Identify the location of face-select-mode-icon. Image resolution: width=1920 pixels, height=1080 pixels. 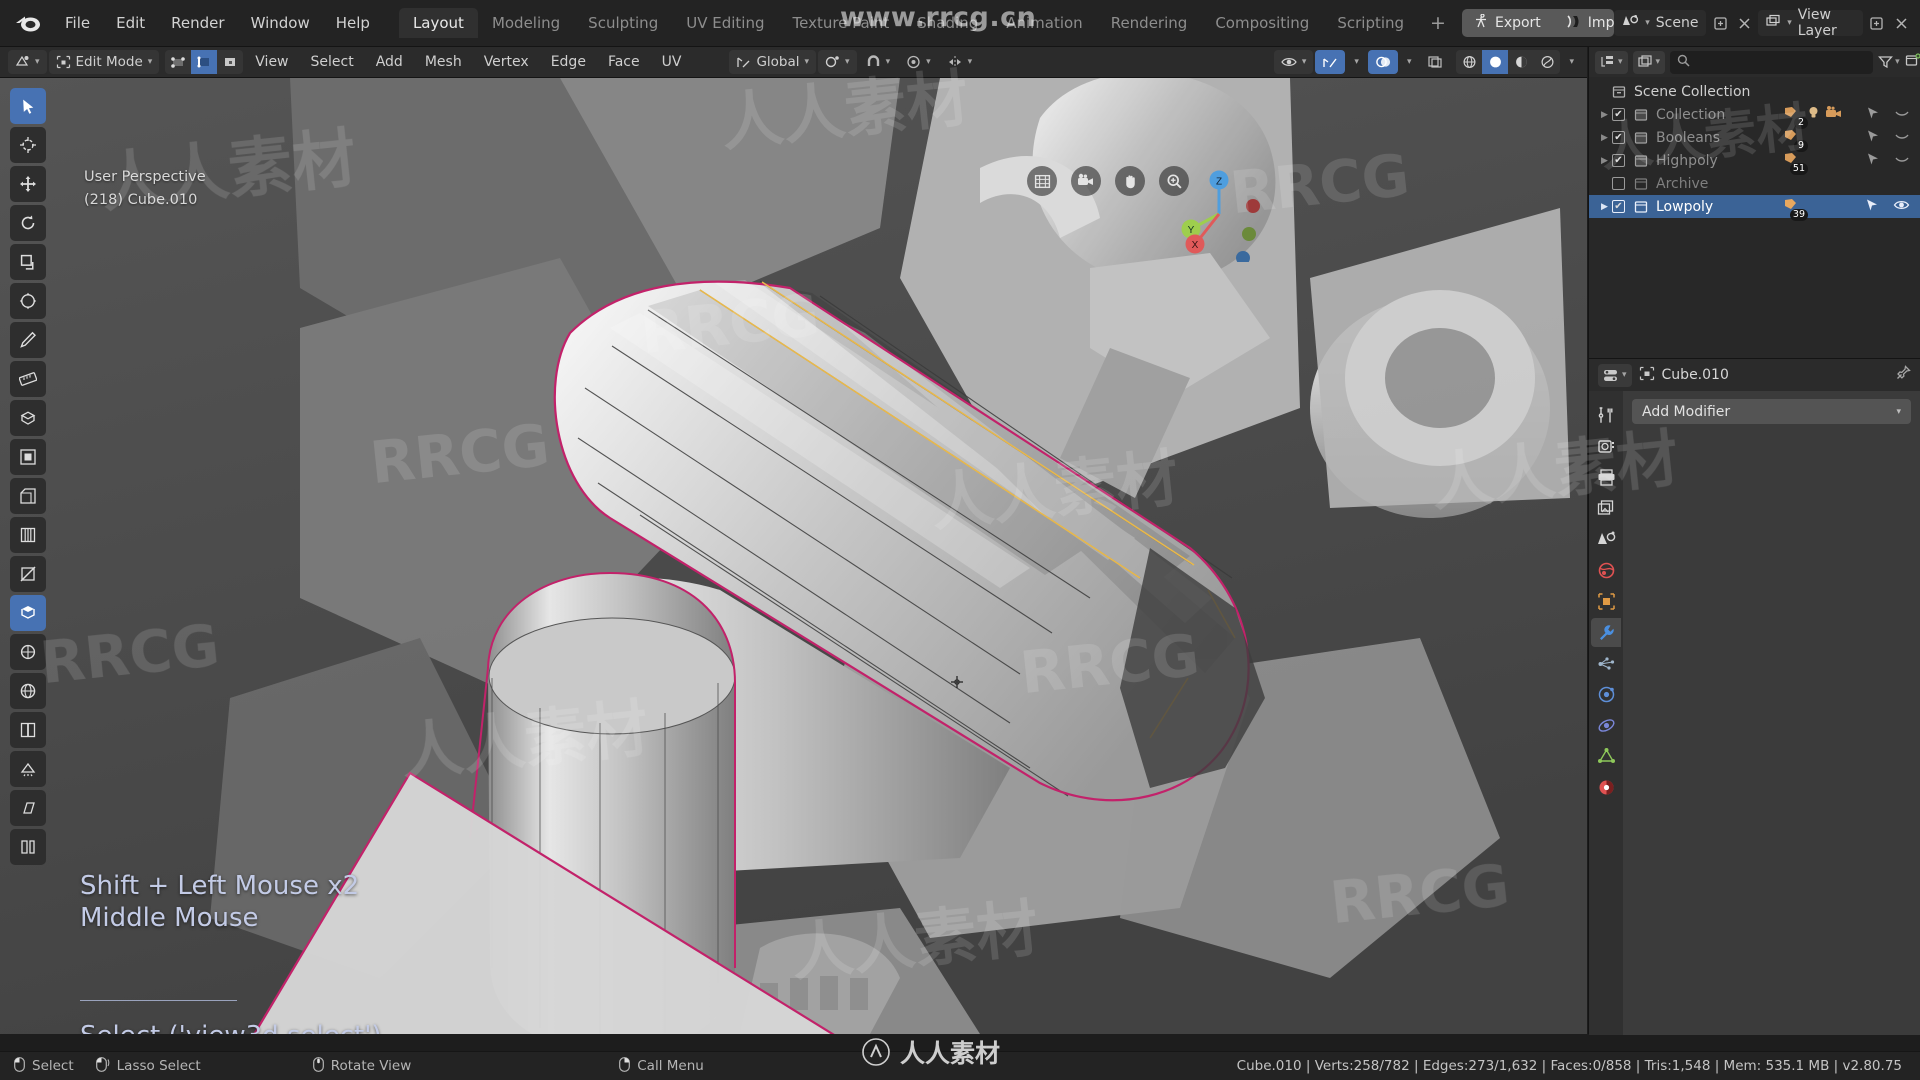
(230, 62).